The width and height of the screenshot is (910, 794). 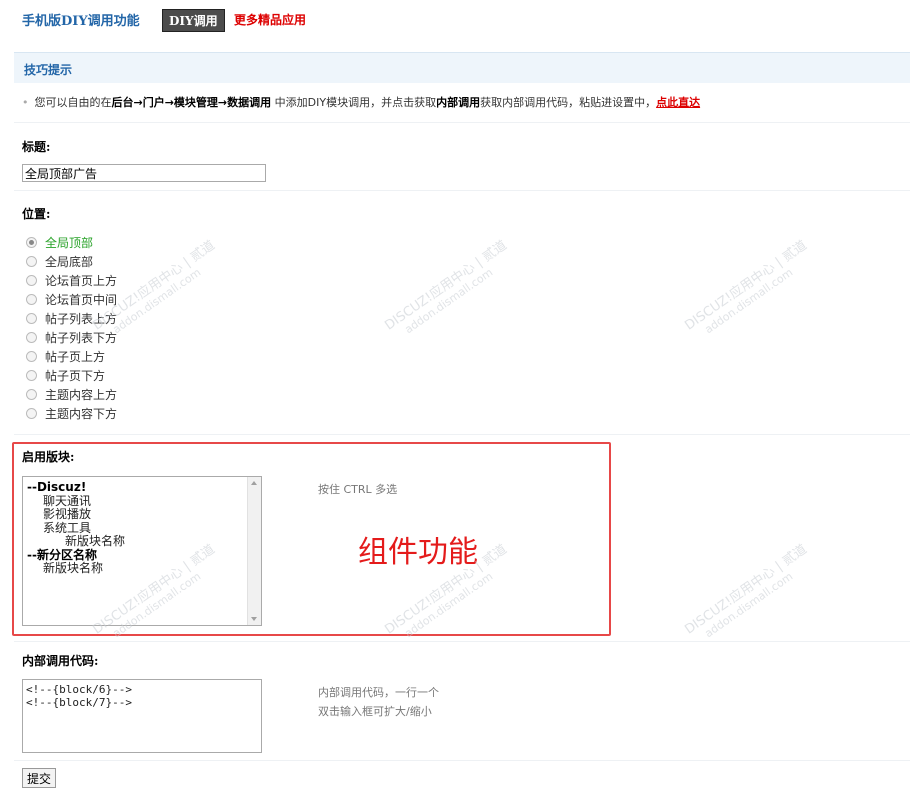 I want to click on code-label: 内部调用代码:, so click(x=60, y=661).